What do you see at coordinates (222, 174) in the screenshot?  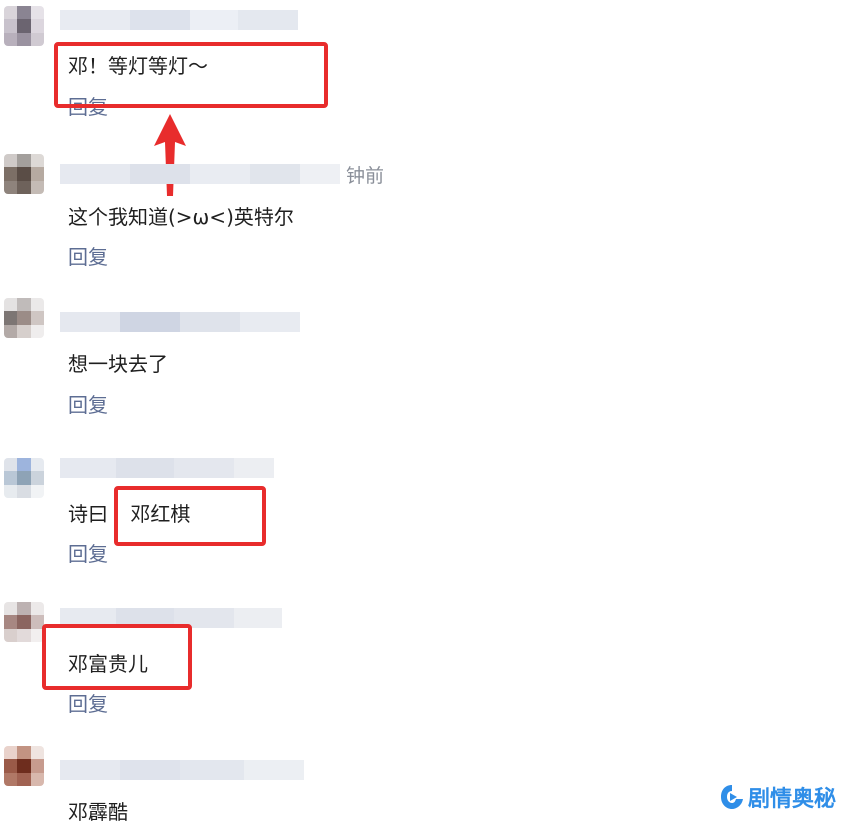 I see `username-blurred: 钟前` at bounding box center [222, 174].